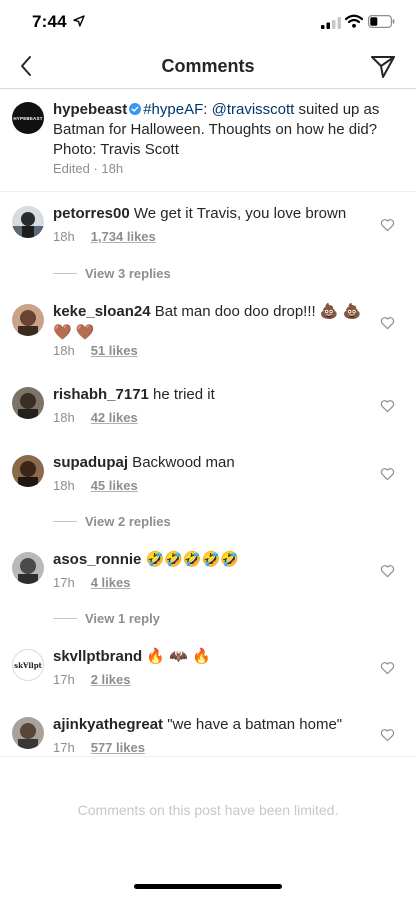 This screenshot has height=900, width=416. I want to click on comment-meta: 17h 4 likes, so click(91, 582).